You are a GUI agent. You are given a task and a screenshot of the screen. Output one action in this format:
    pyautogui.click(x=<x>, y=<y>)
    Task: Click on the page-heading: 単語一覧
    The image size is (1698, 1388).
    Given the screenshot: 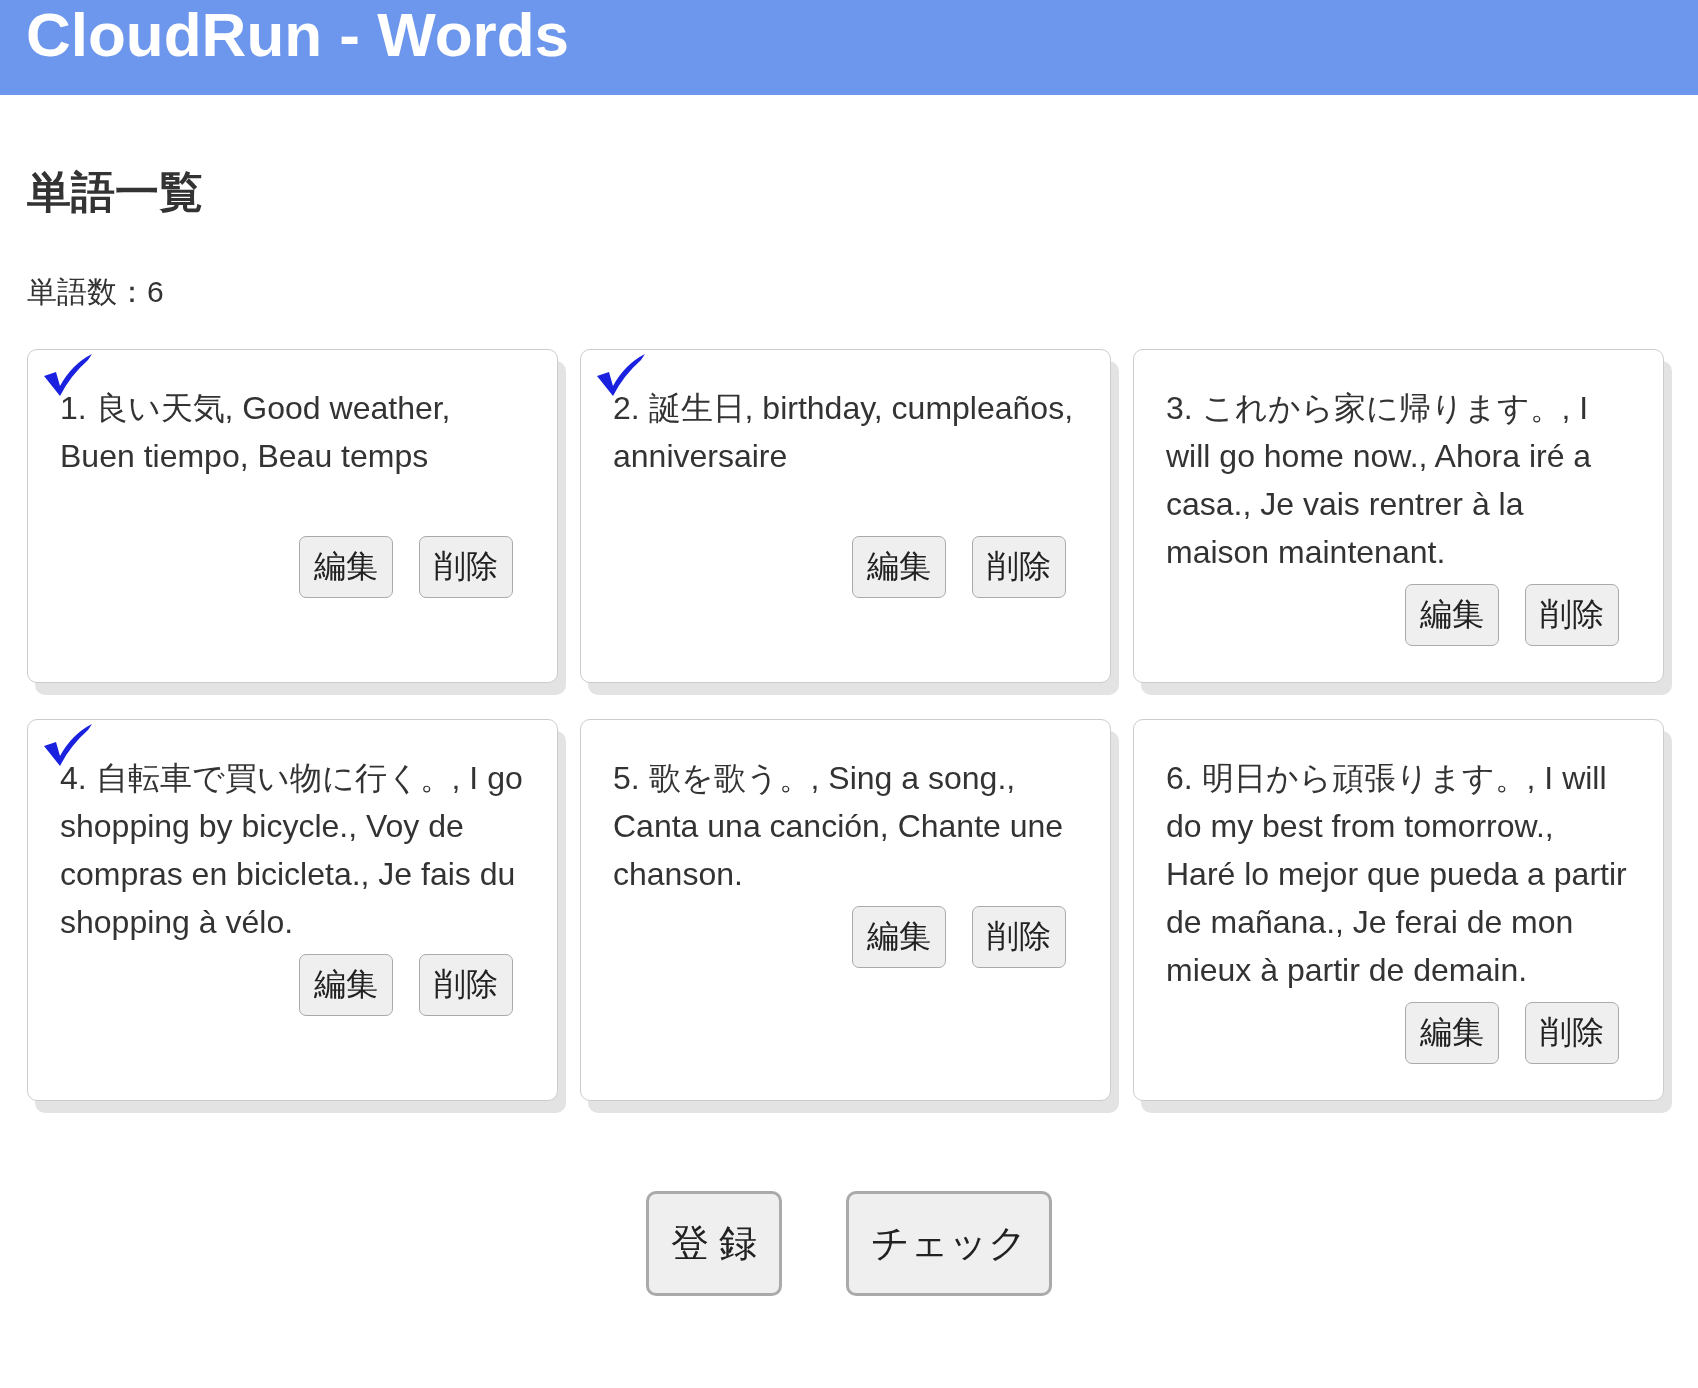 What is the action you would take?
    pyautogui.click(x=115, y=192)
    